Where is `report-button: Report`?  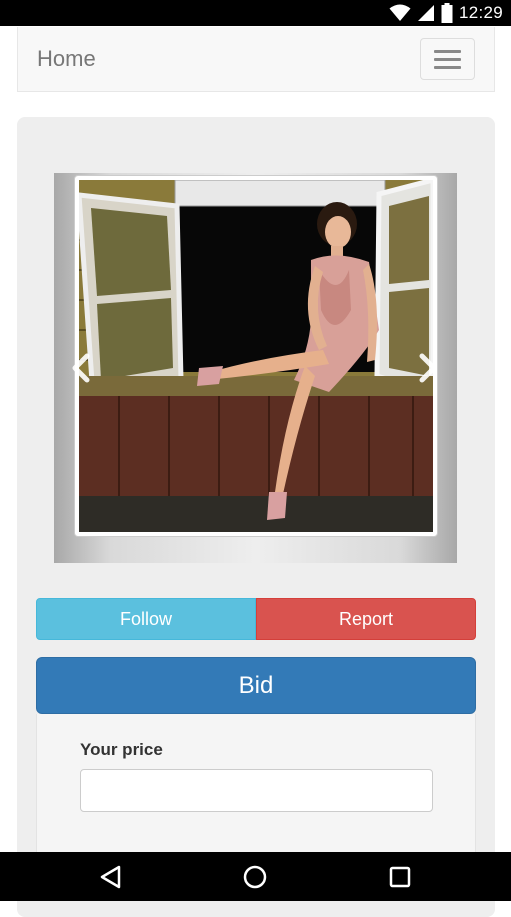 report-button: Report is located at coordinates (366, 619).